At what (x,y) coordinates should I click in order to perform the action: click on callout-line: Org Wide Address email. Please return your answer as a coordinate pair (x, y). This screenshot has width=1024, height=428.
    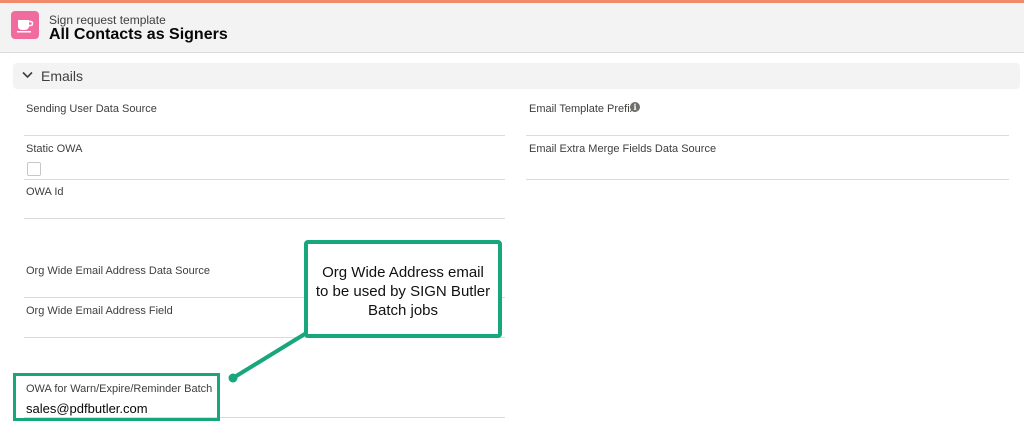
    Looking at the image, I should click on (403, 272).